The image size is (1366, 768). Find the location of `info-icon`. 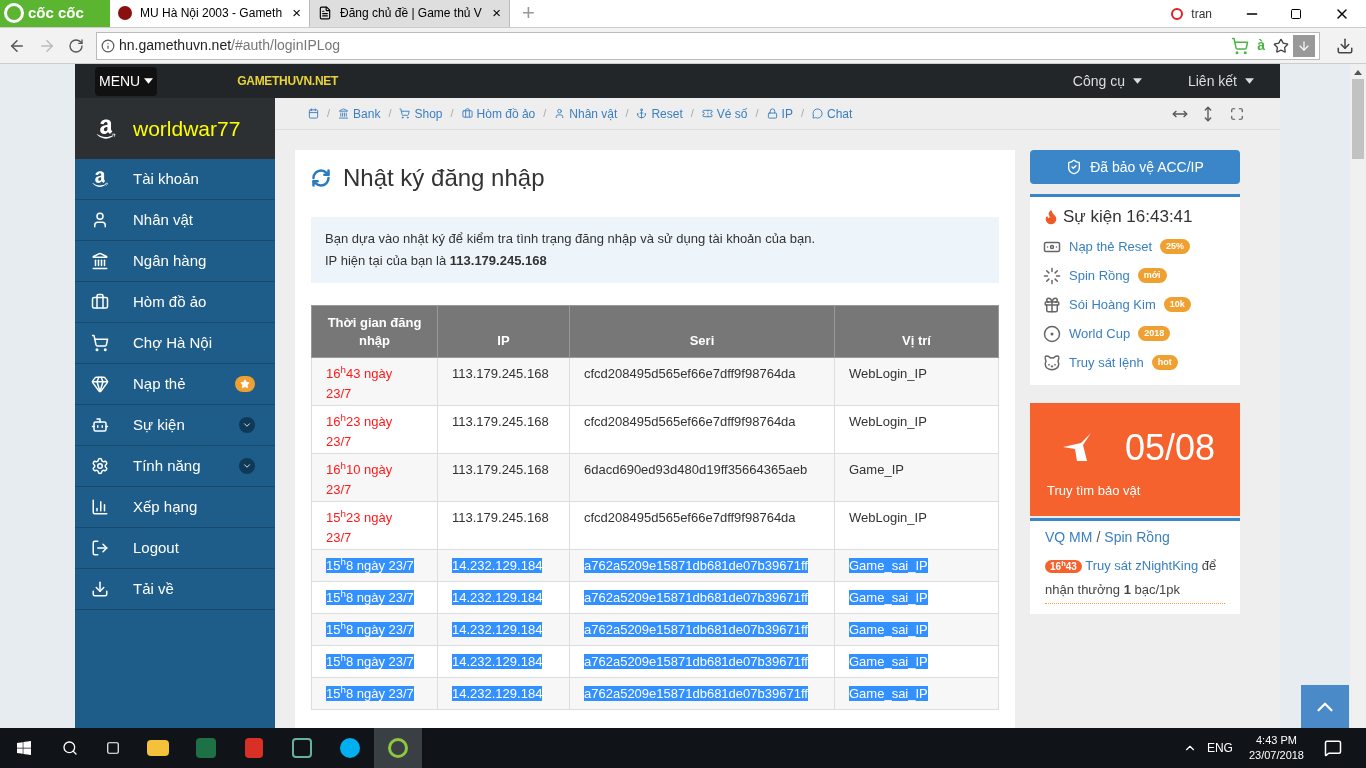

info-icon is located at coordinates (108, 45).